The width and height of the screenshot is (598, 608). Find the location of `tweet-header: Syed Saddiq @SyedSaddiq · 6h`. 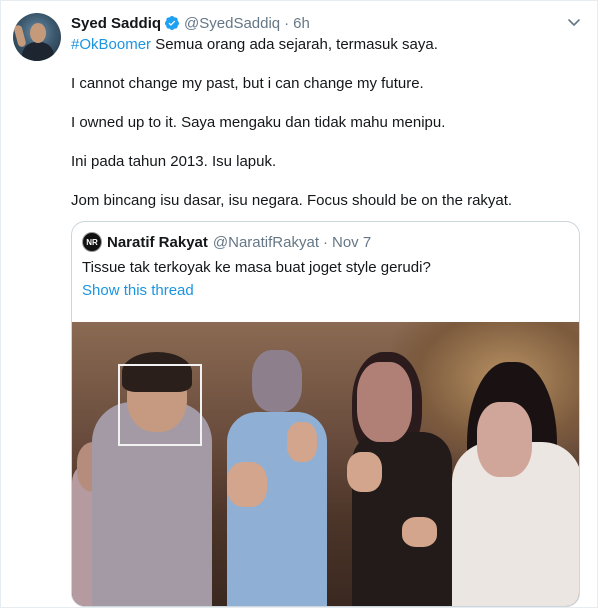

tweet-header: Syed Saddiq @SyedSaddiq · 6h is located at coordinates (190, 23).